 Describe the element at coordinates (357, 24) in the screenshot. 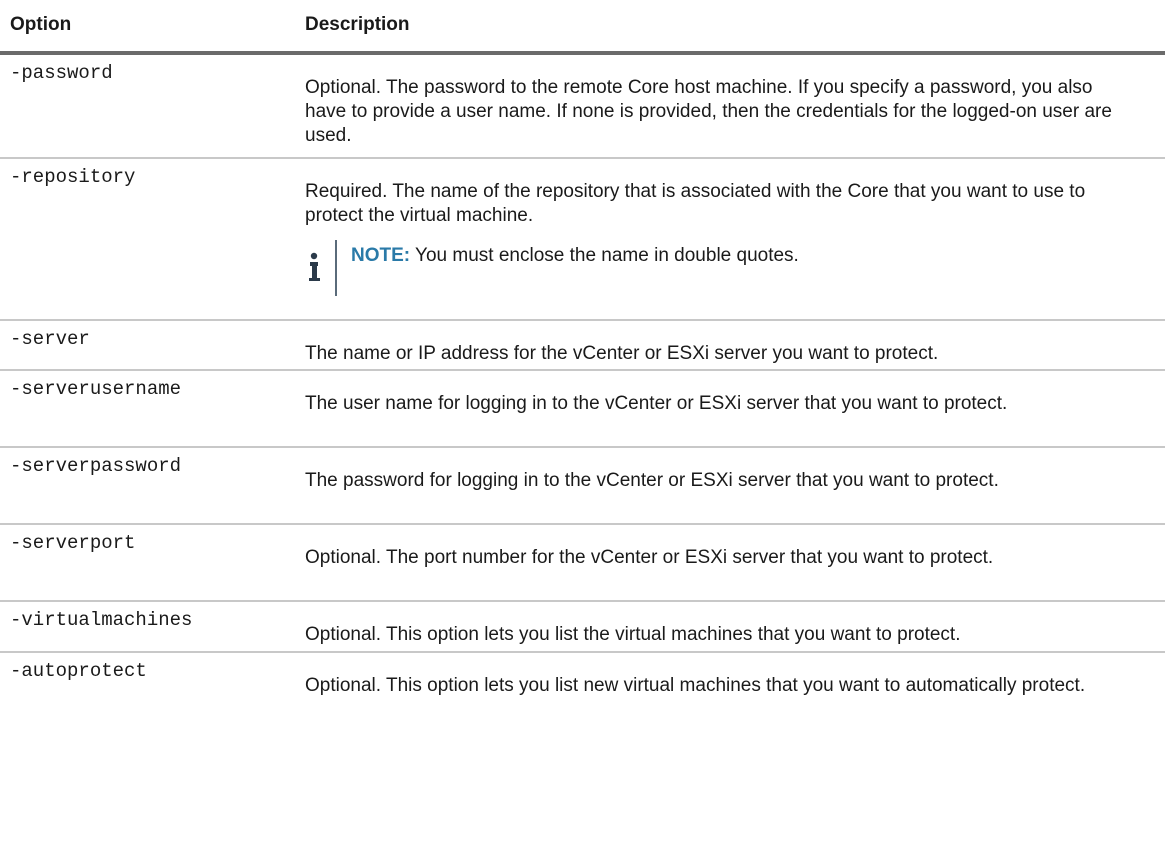

I see `description-column-header: Description` at that location.